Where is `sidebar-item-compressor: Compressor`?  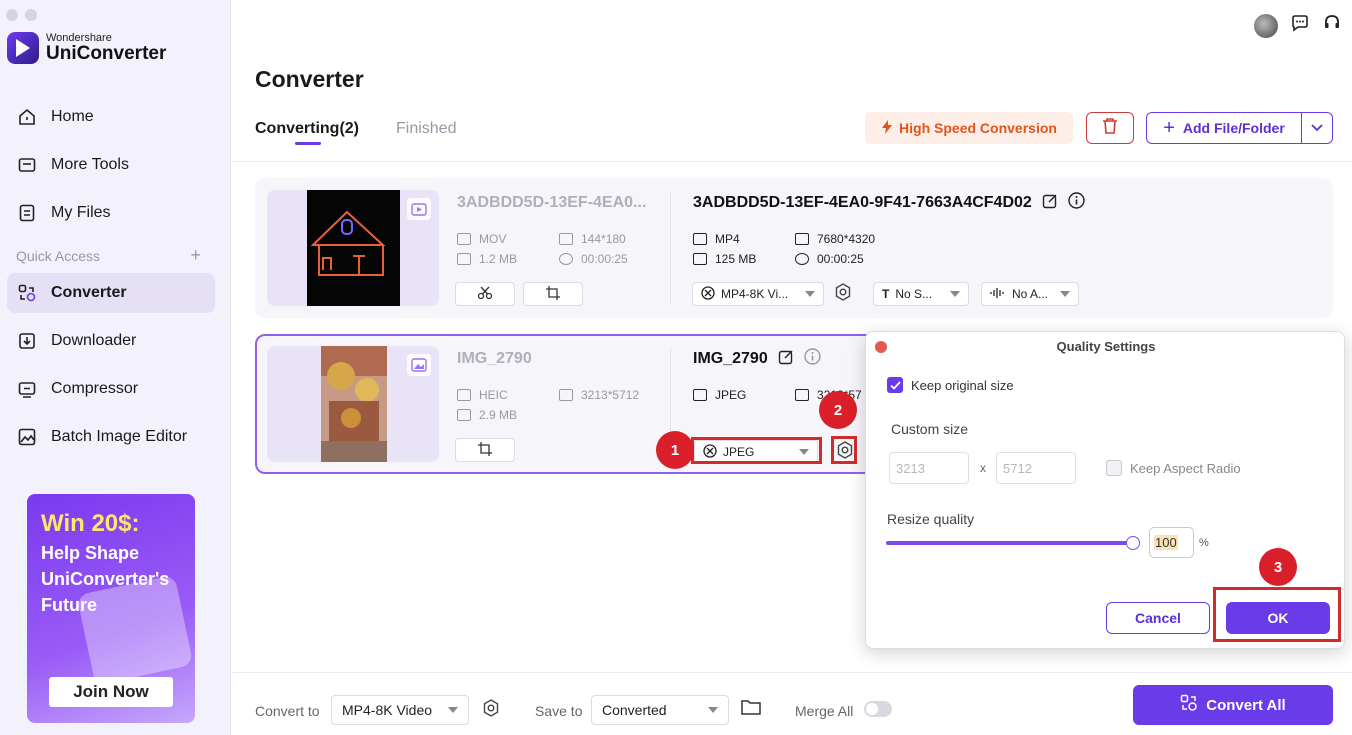 sidebar-item-compressor: Compressor is located at coordinates (111, 389).